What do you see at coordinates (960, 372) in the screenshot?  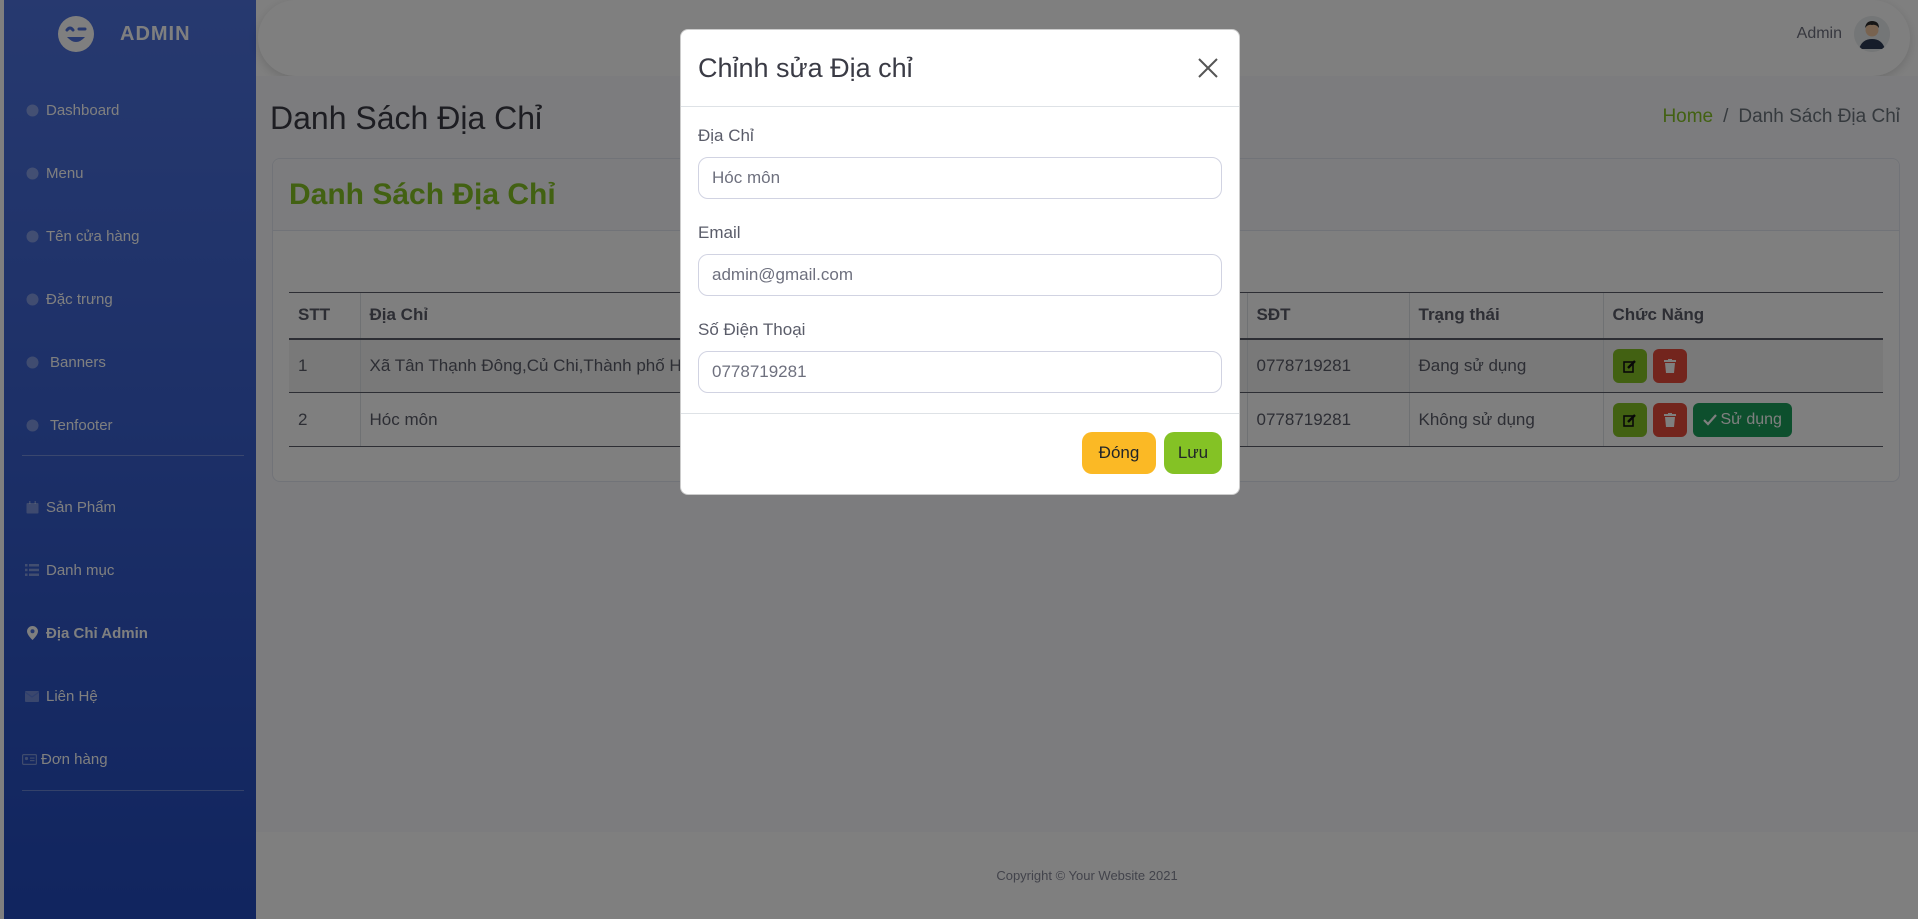 I see `phone-field` at bounding box center [960, 372].